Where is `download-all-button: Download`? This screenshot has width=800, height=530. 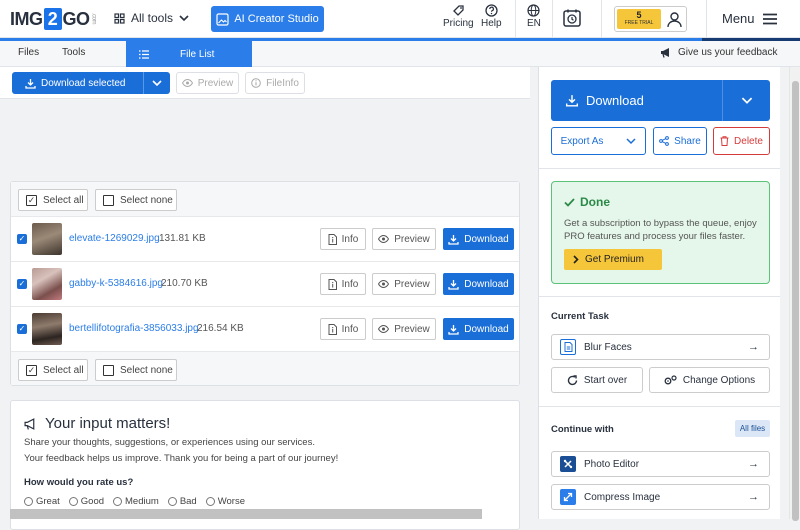
download-all-button: Download is located at coordinates (660, 100).